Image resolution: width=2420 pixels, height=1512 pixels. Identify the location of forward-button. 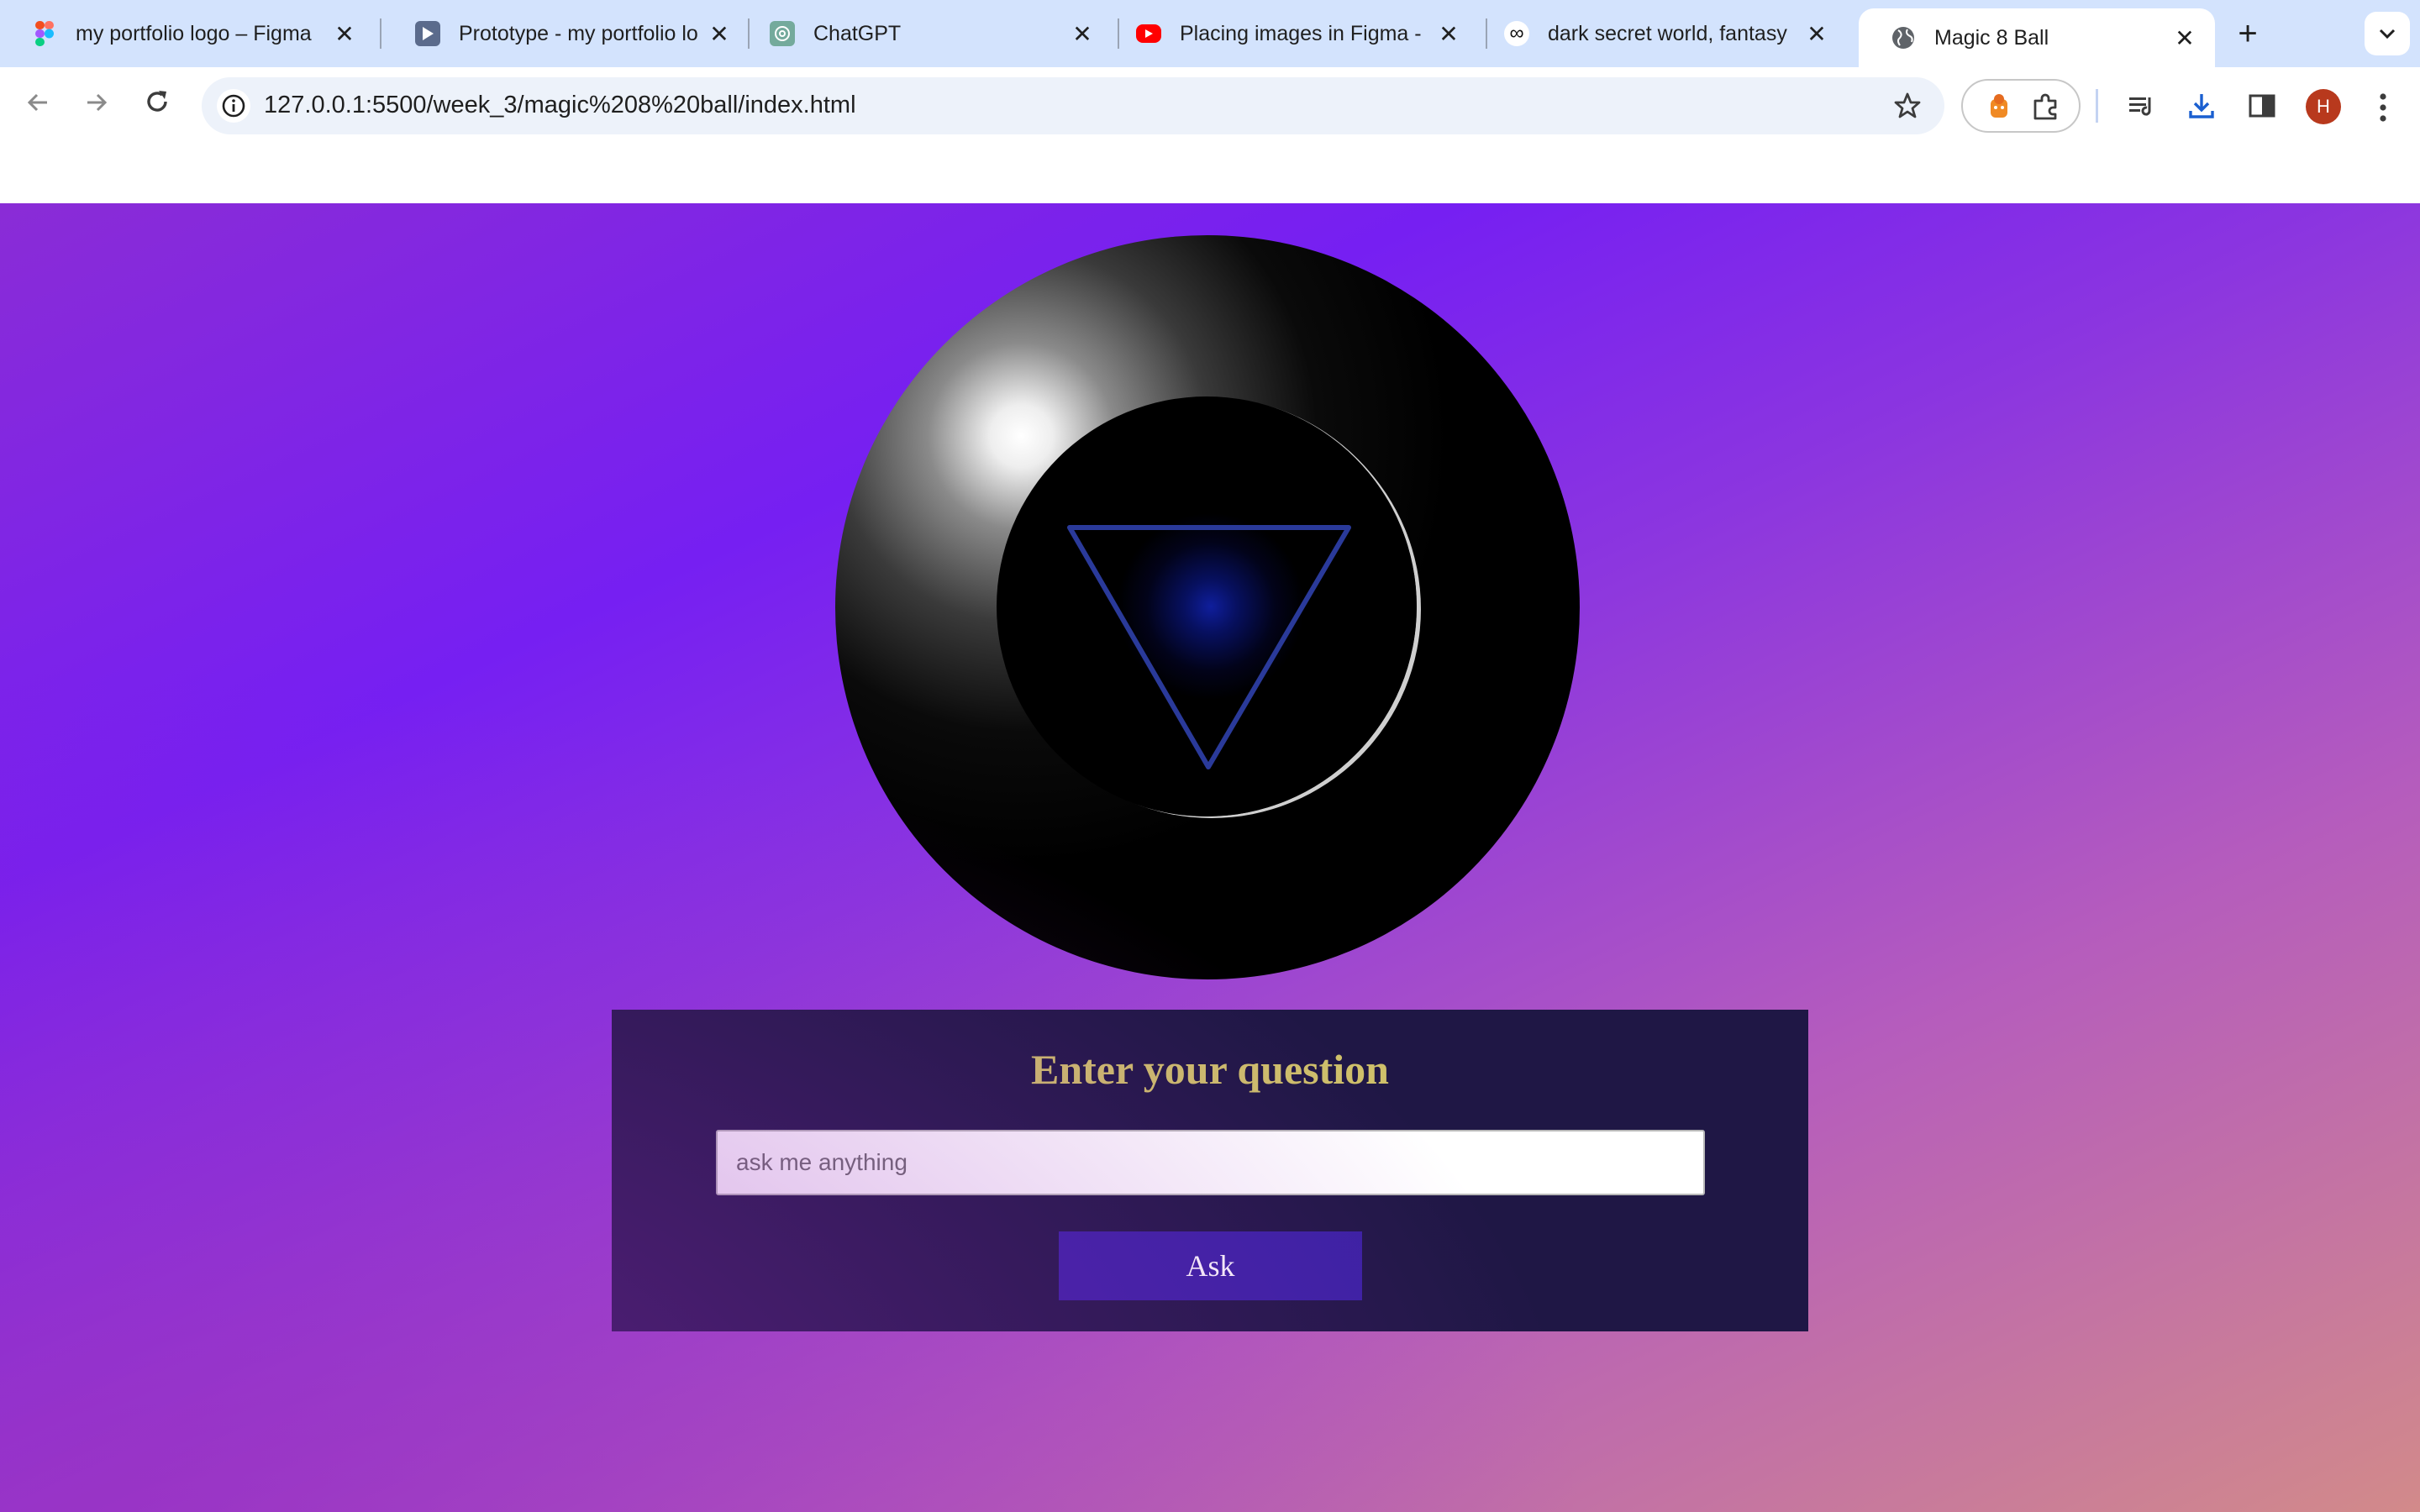
(97, 105).